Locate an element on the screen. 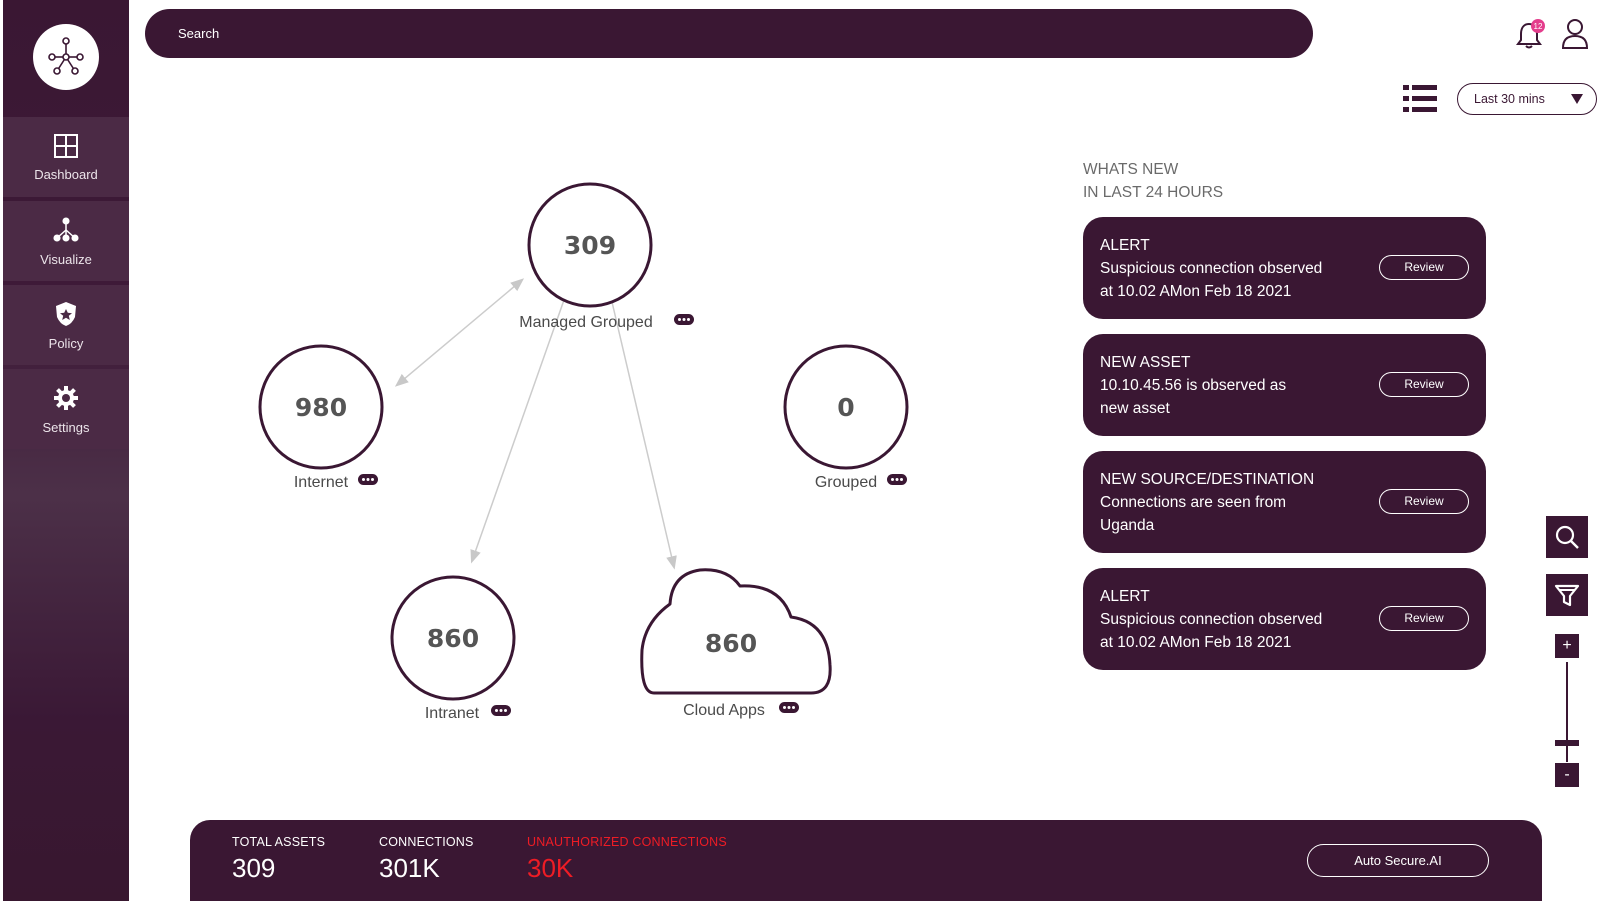  filter-icon is located at coordinates (1567, 595).